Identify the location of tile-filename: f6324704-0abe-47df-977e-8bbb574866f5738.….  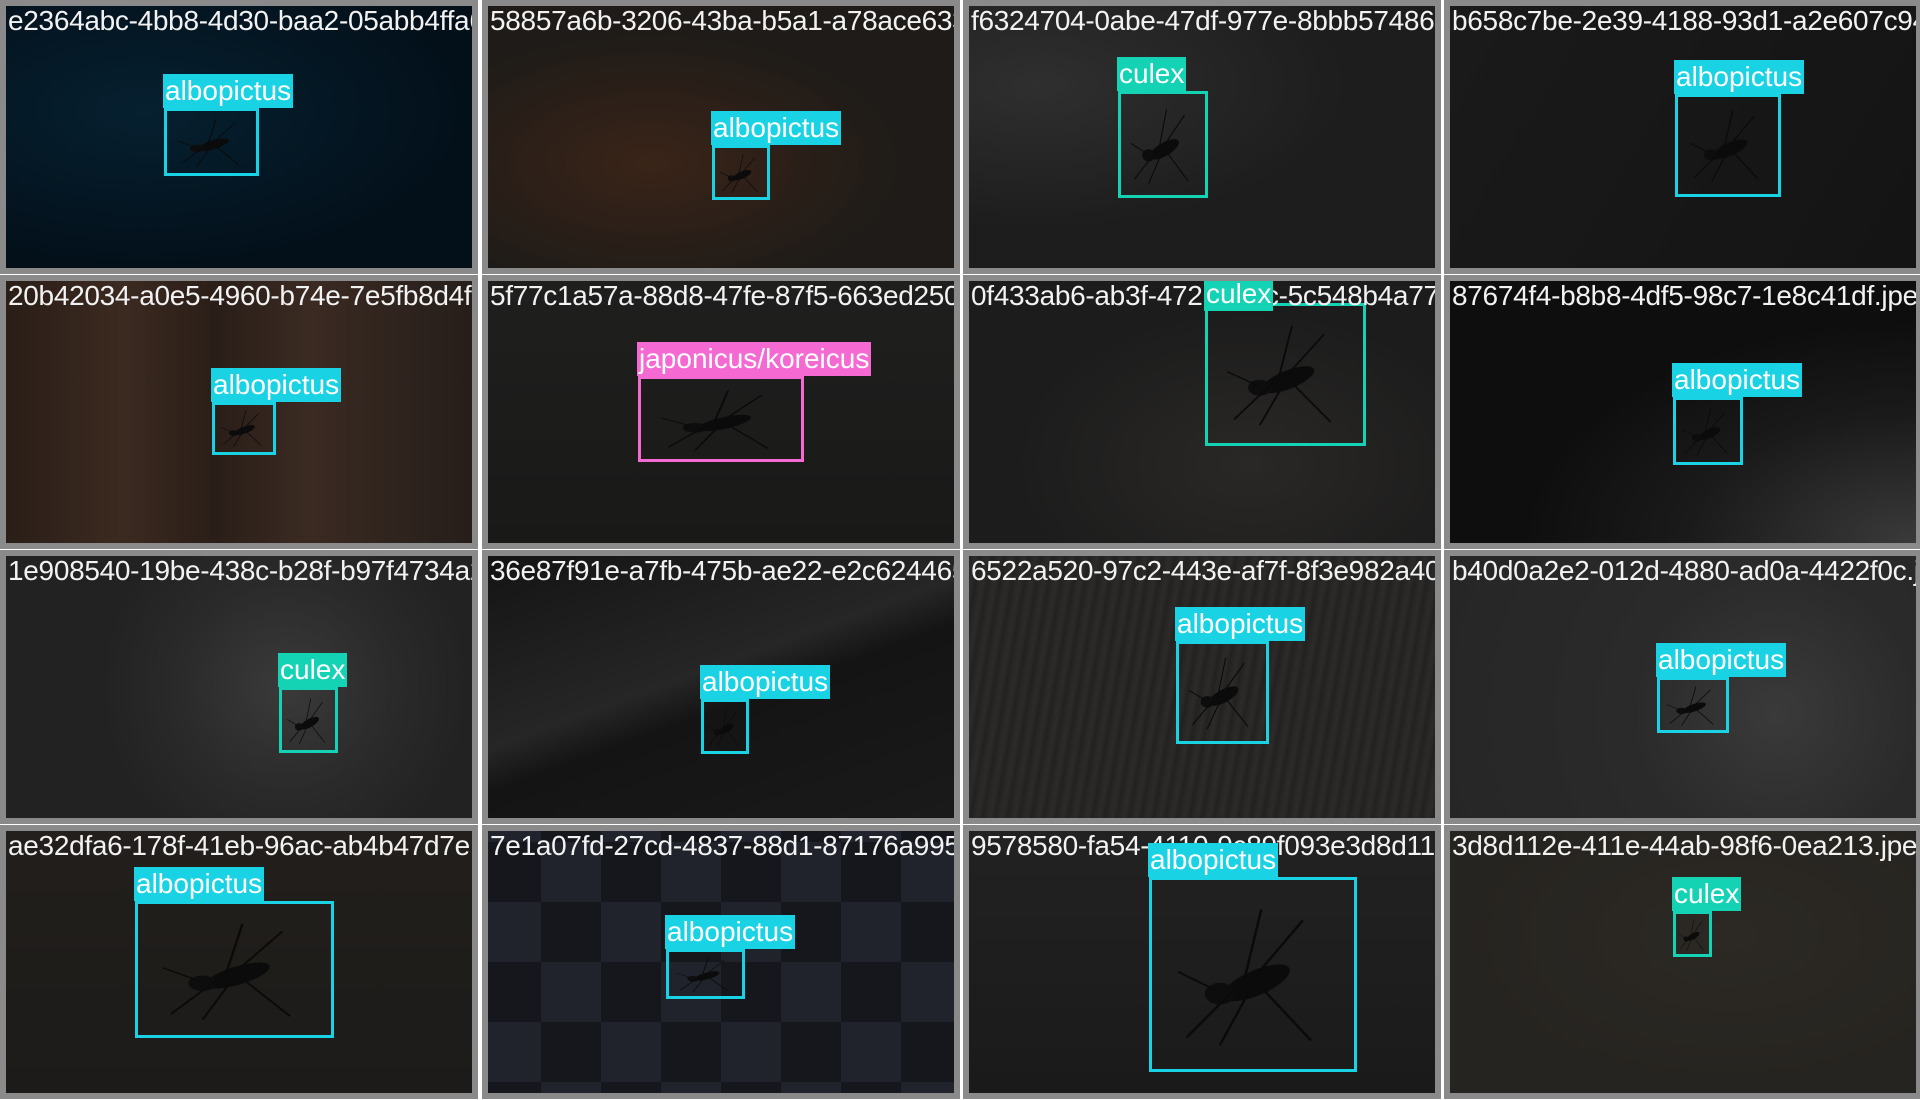
(1203, 20).